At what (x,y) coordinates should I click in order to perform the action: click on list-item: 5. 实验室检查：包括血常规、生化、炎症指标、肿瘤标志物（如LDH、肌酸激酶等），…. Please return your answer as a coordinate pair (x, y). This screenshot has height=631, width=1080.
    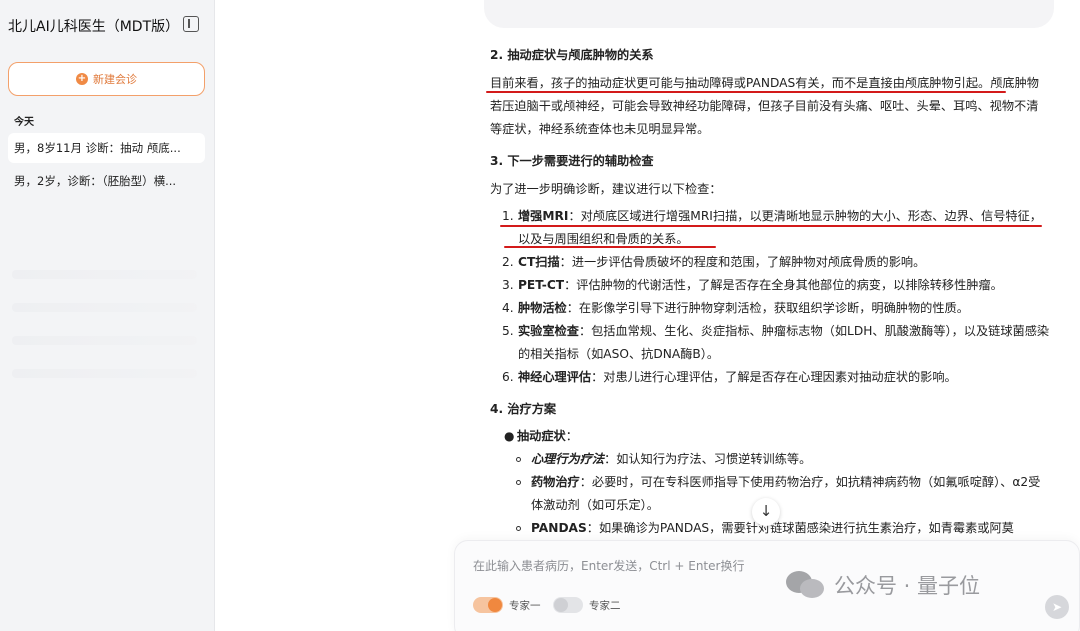
    Looking at the image, I should click on (770, 343).